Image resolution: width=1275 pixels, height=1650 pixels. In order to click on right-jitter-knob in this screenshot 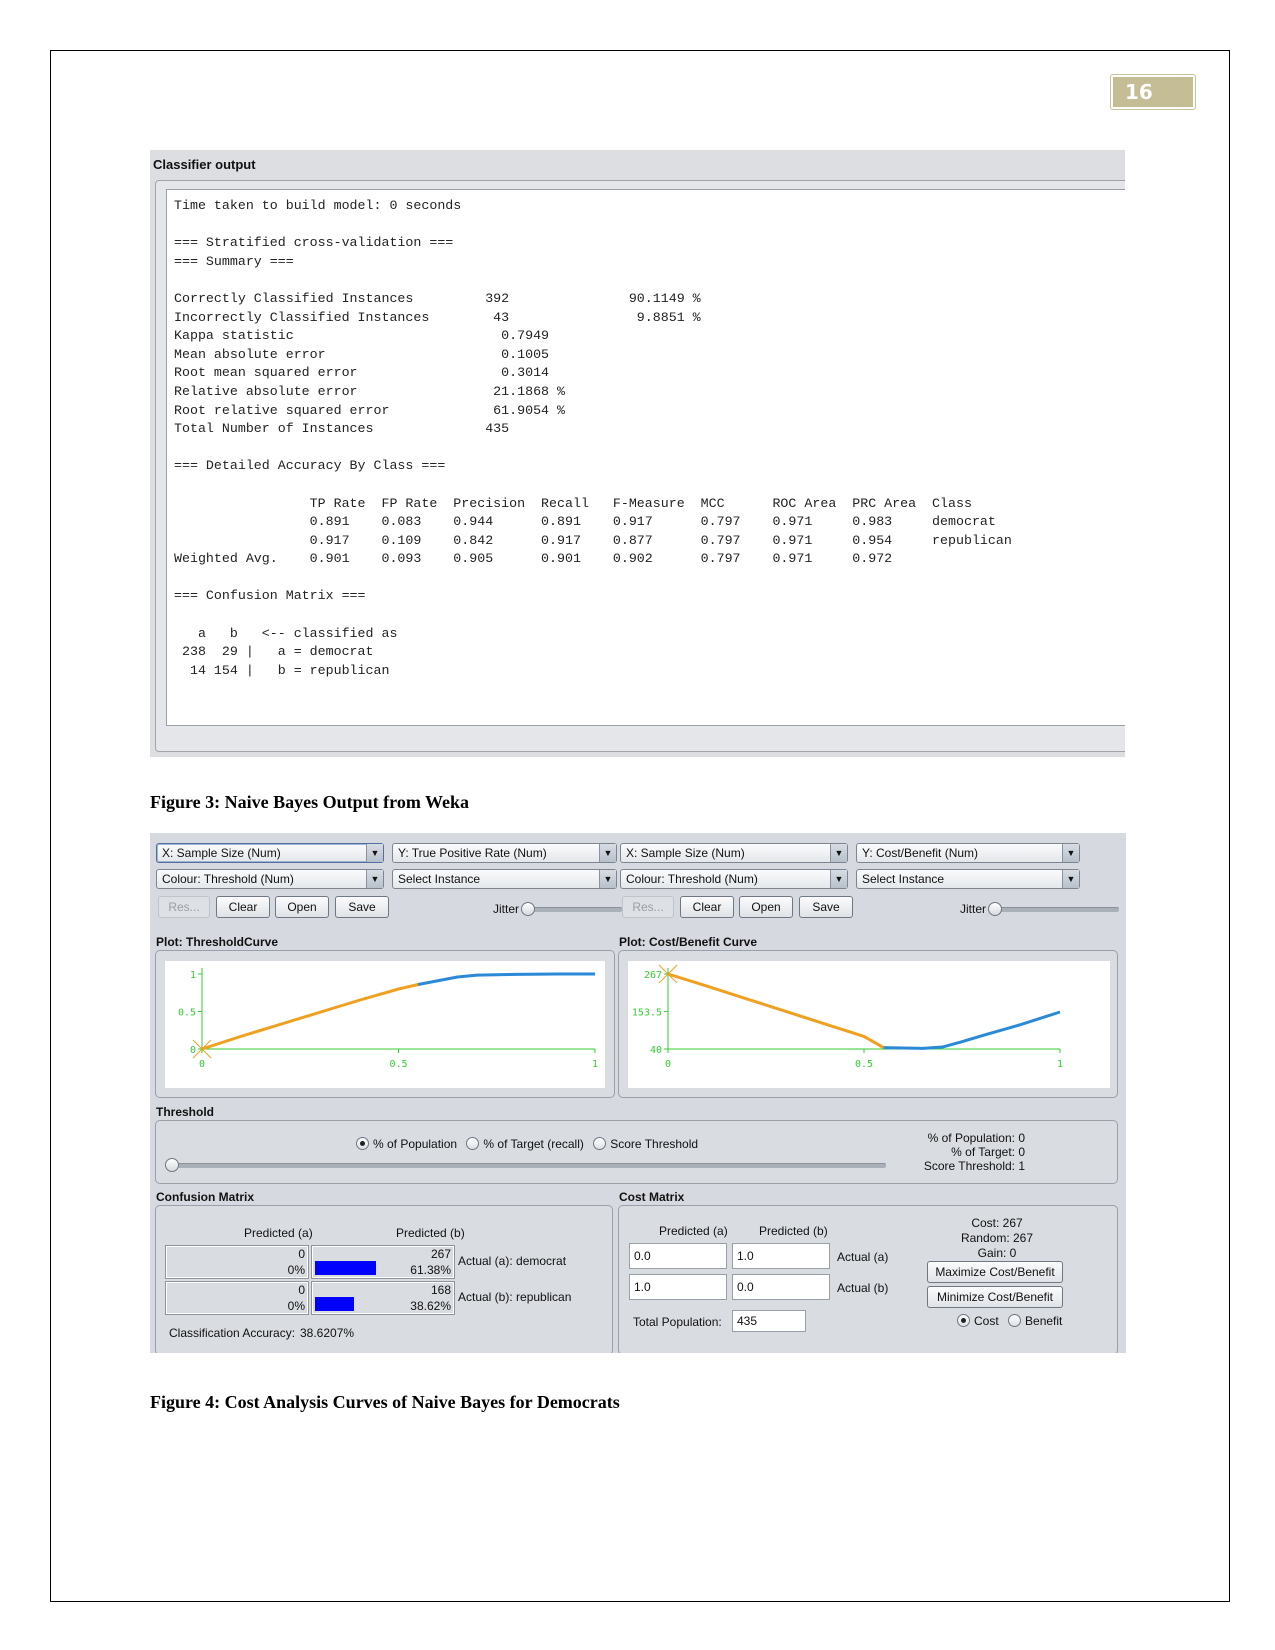, I will do `click(995, 909)`.